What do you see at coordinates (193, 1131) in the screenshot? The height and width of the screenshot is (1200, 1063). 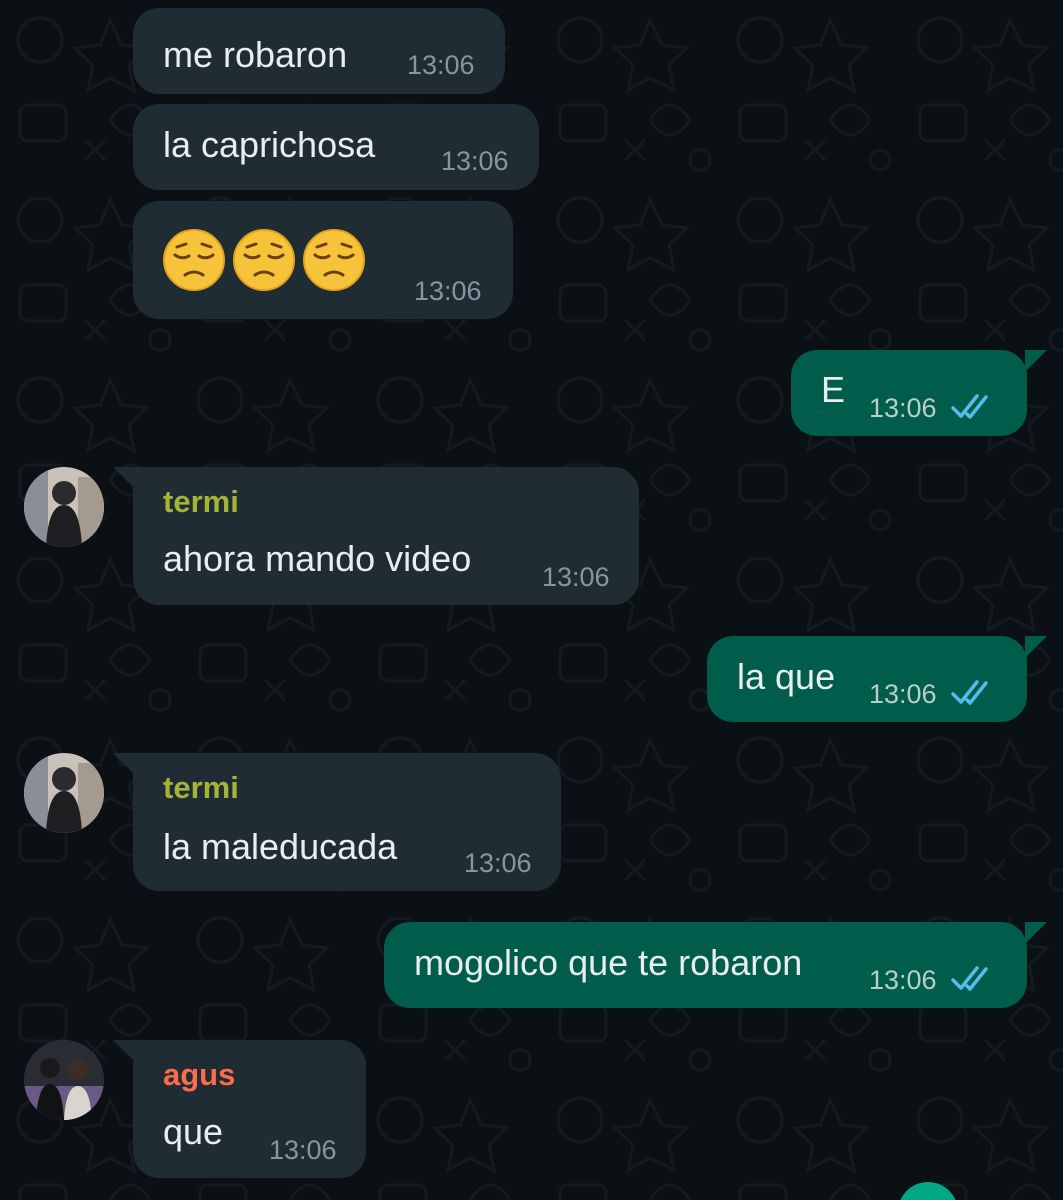 I see `message-text: que` at bounding box center [193, 1131].